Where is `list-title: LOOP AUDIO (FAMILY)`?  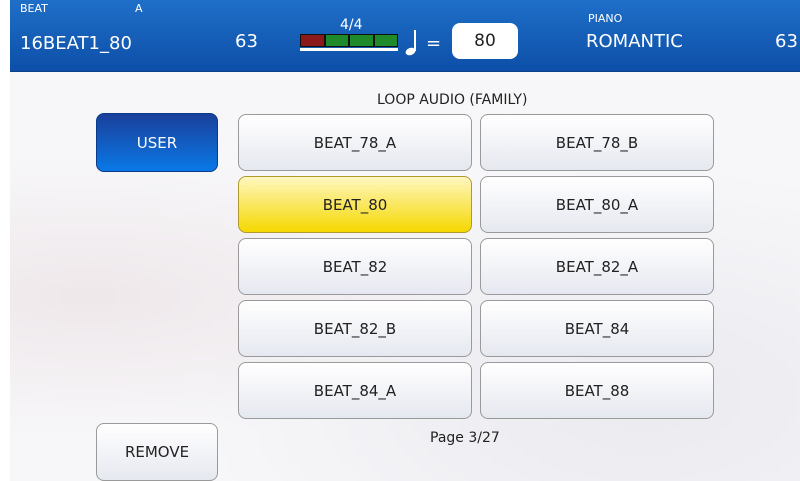
list-title: LOOP AUDIO (FAMILY) is located at coordinates (452, 100).